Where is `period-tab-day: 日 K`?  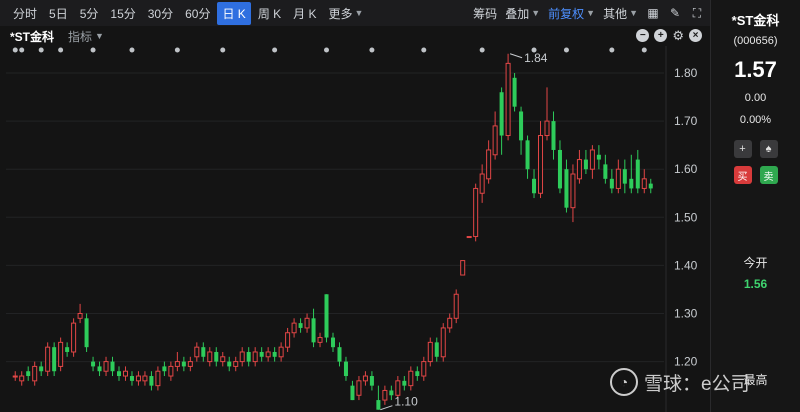 period-tab-day: 日 K is located at coordinates (234, 13).